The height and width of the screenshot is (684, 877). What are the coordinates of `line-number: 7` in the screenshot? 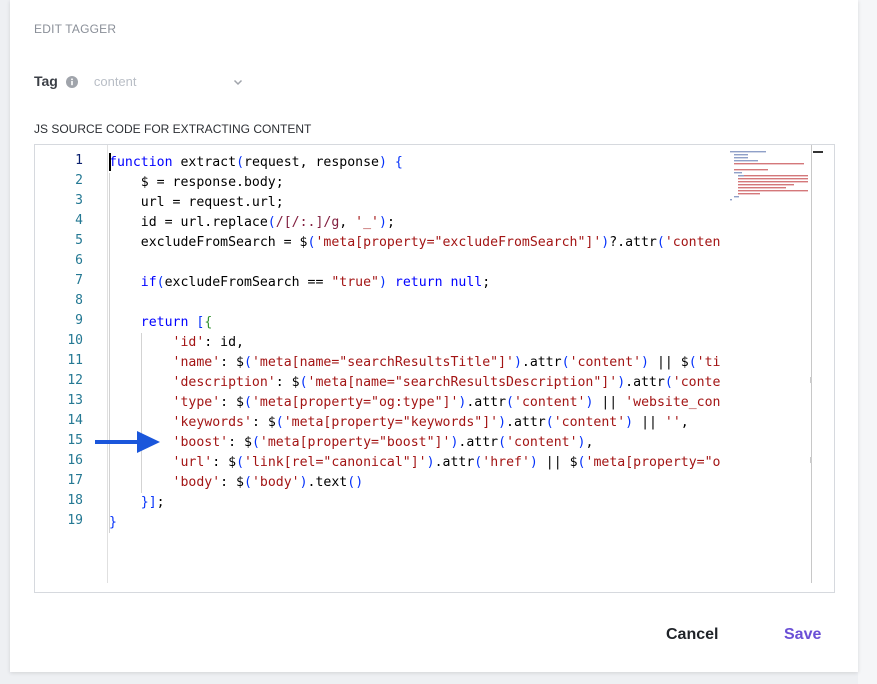 It's located at (79, 280).